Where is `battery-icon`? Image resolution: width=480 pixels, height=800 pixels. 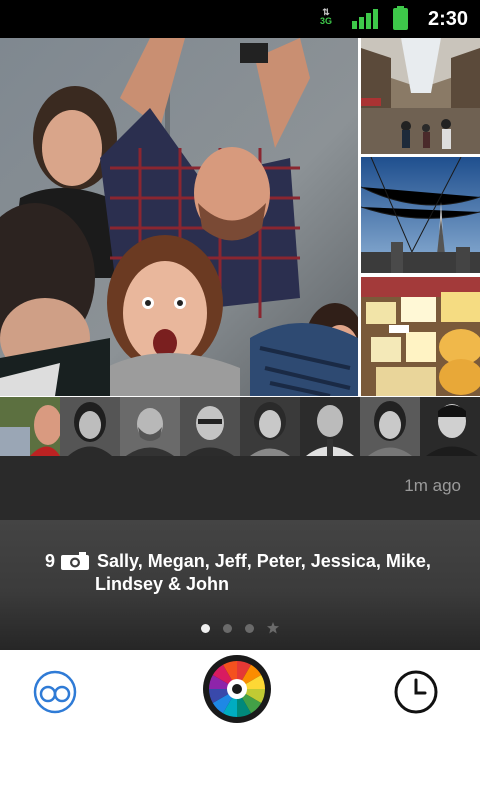 battery-icon is located at coordinates (400, 18).